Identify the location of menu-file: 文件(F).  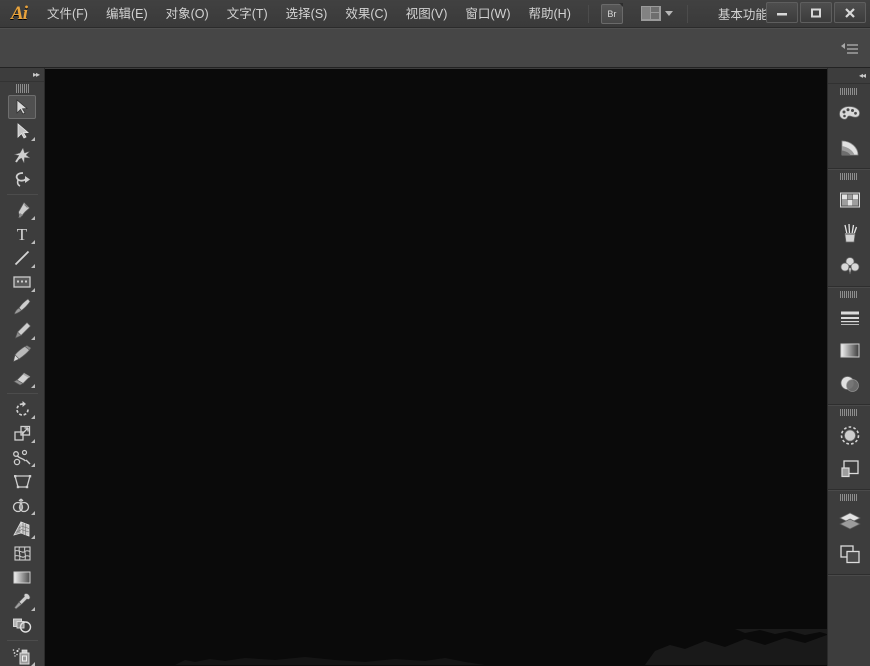
(67, 14).